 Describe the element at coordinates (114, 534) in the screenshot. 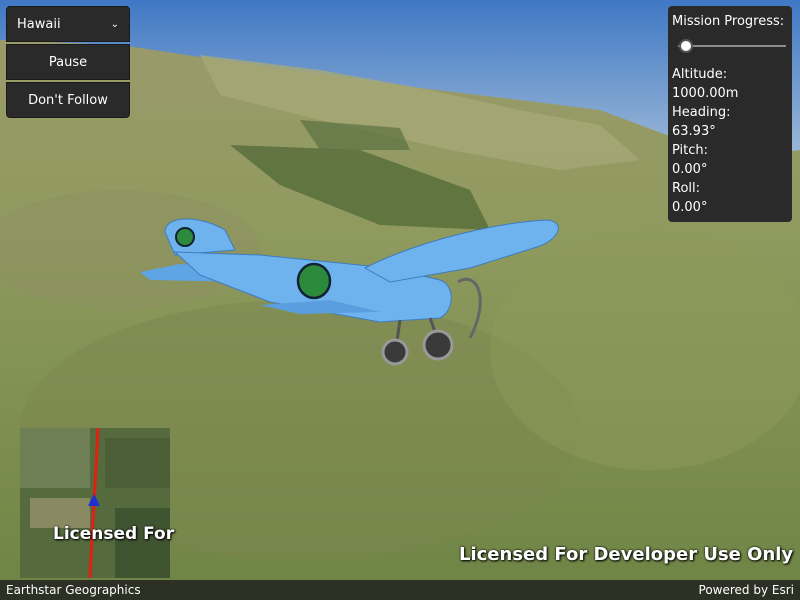

I see `minimap-watermark: Licensed For` at that location.